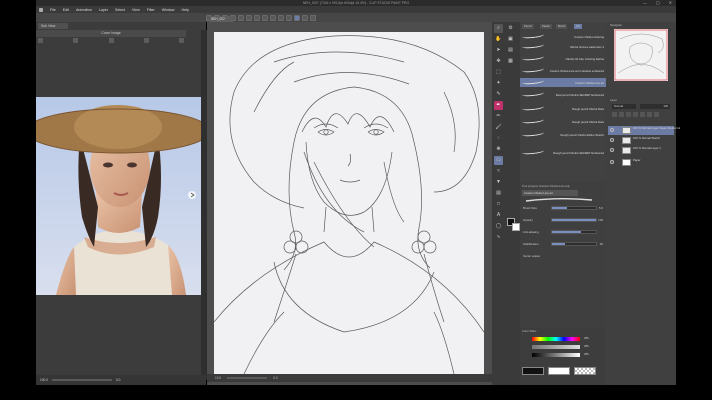 The width and height of the screenshot is (712, 400). I want to click on sub-view-zoom-slider, so click(81, 380).